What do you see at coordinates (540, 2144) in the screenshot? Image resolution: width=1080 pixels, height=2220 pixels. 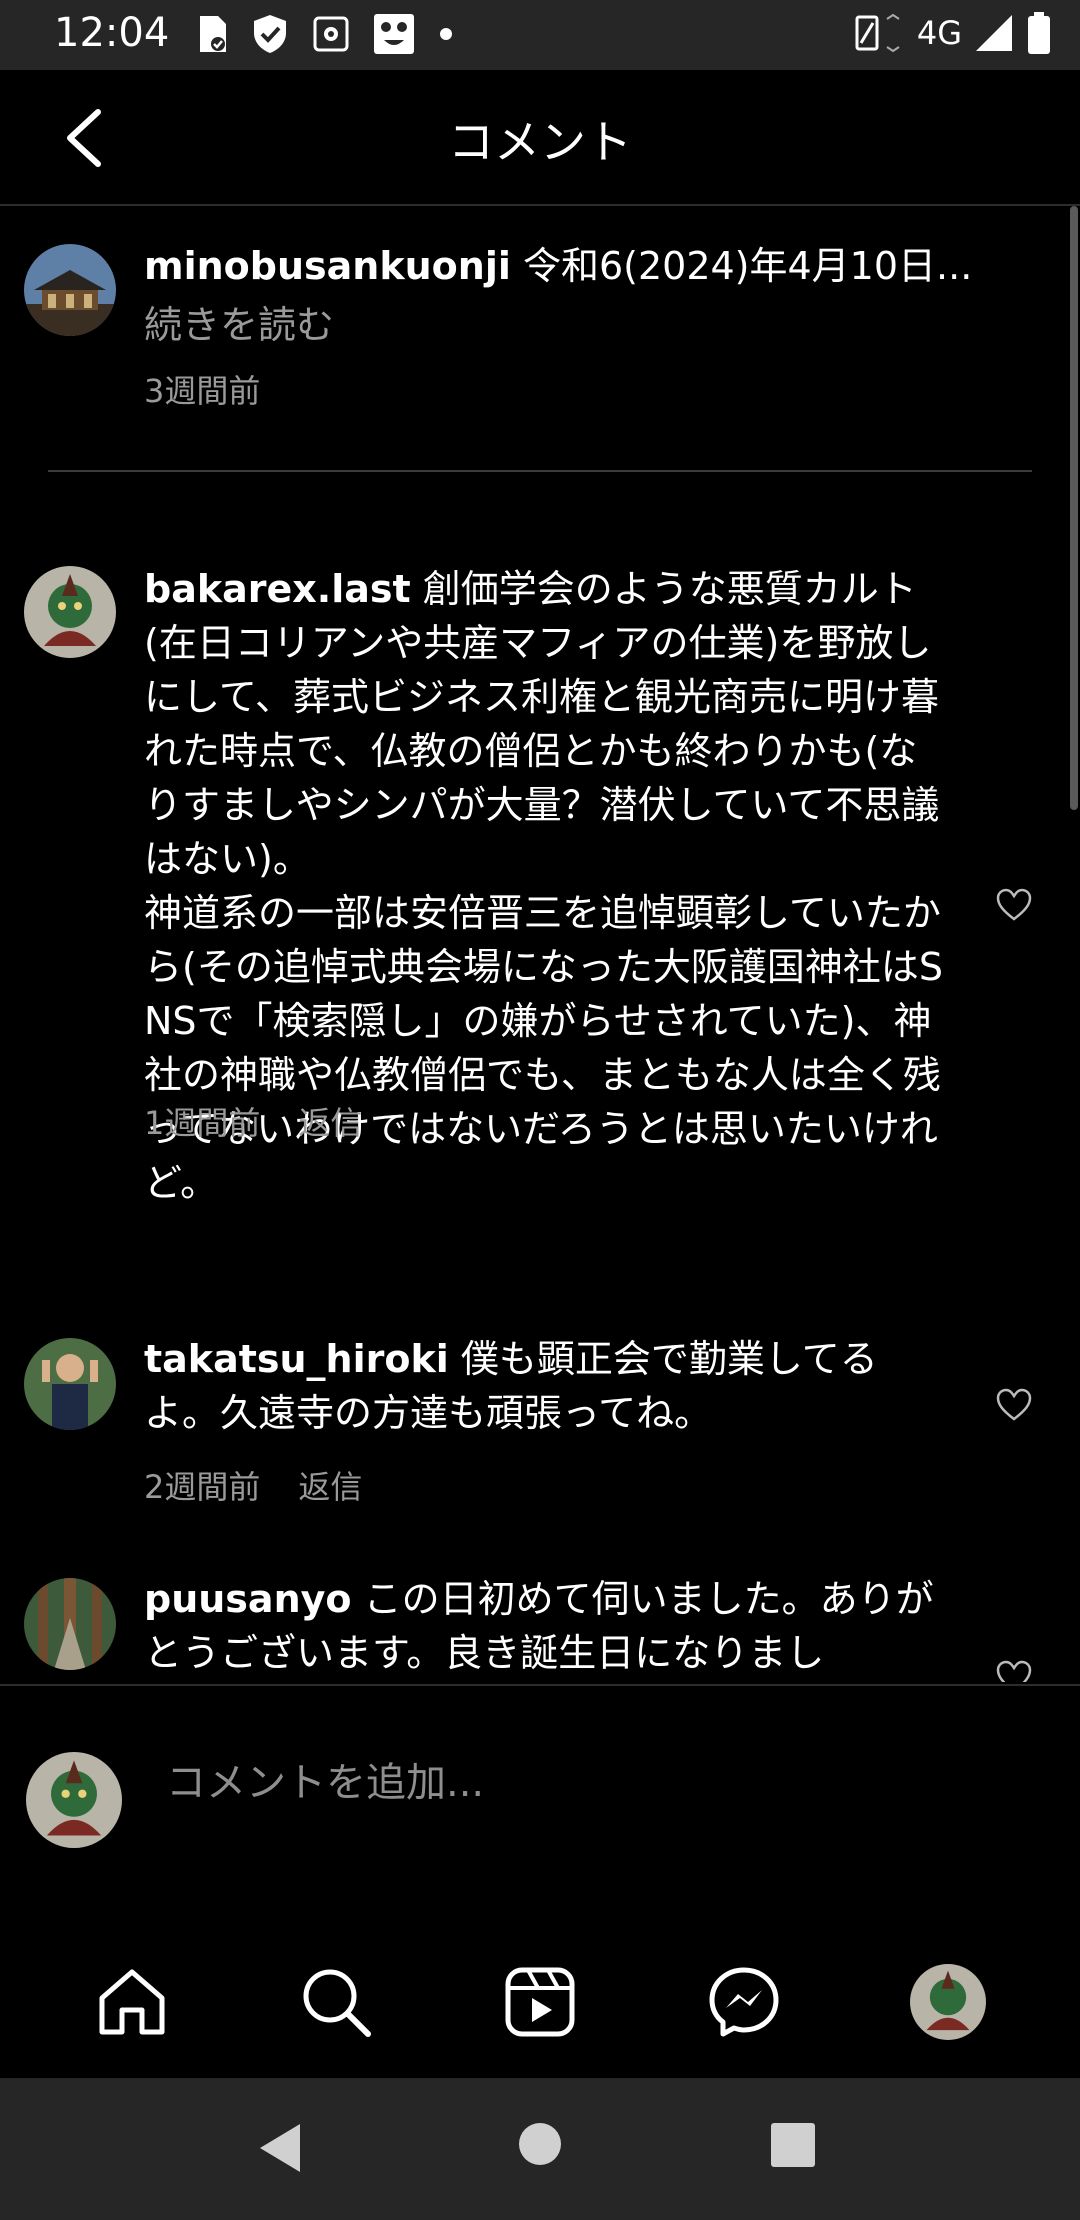 I see `home-circle-icon` at bounding box center [540, 2144].